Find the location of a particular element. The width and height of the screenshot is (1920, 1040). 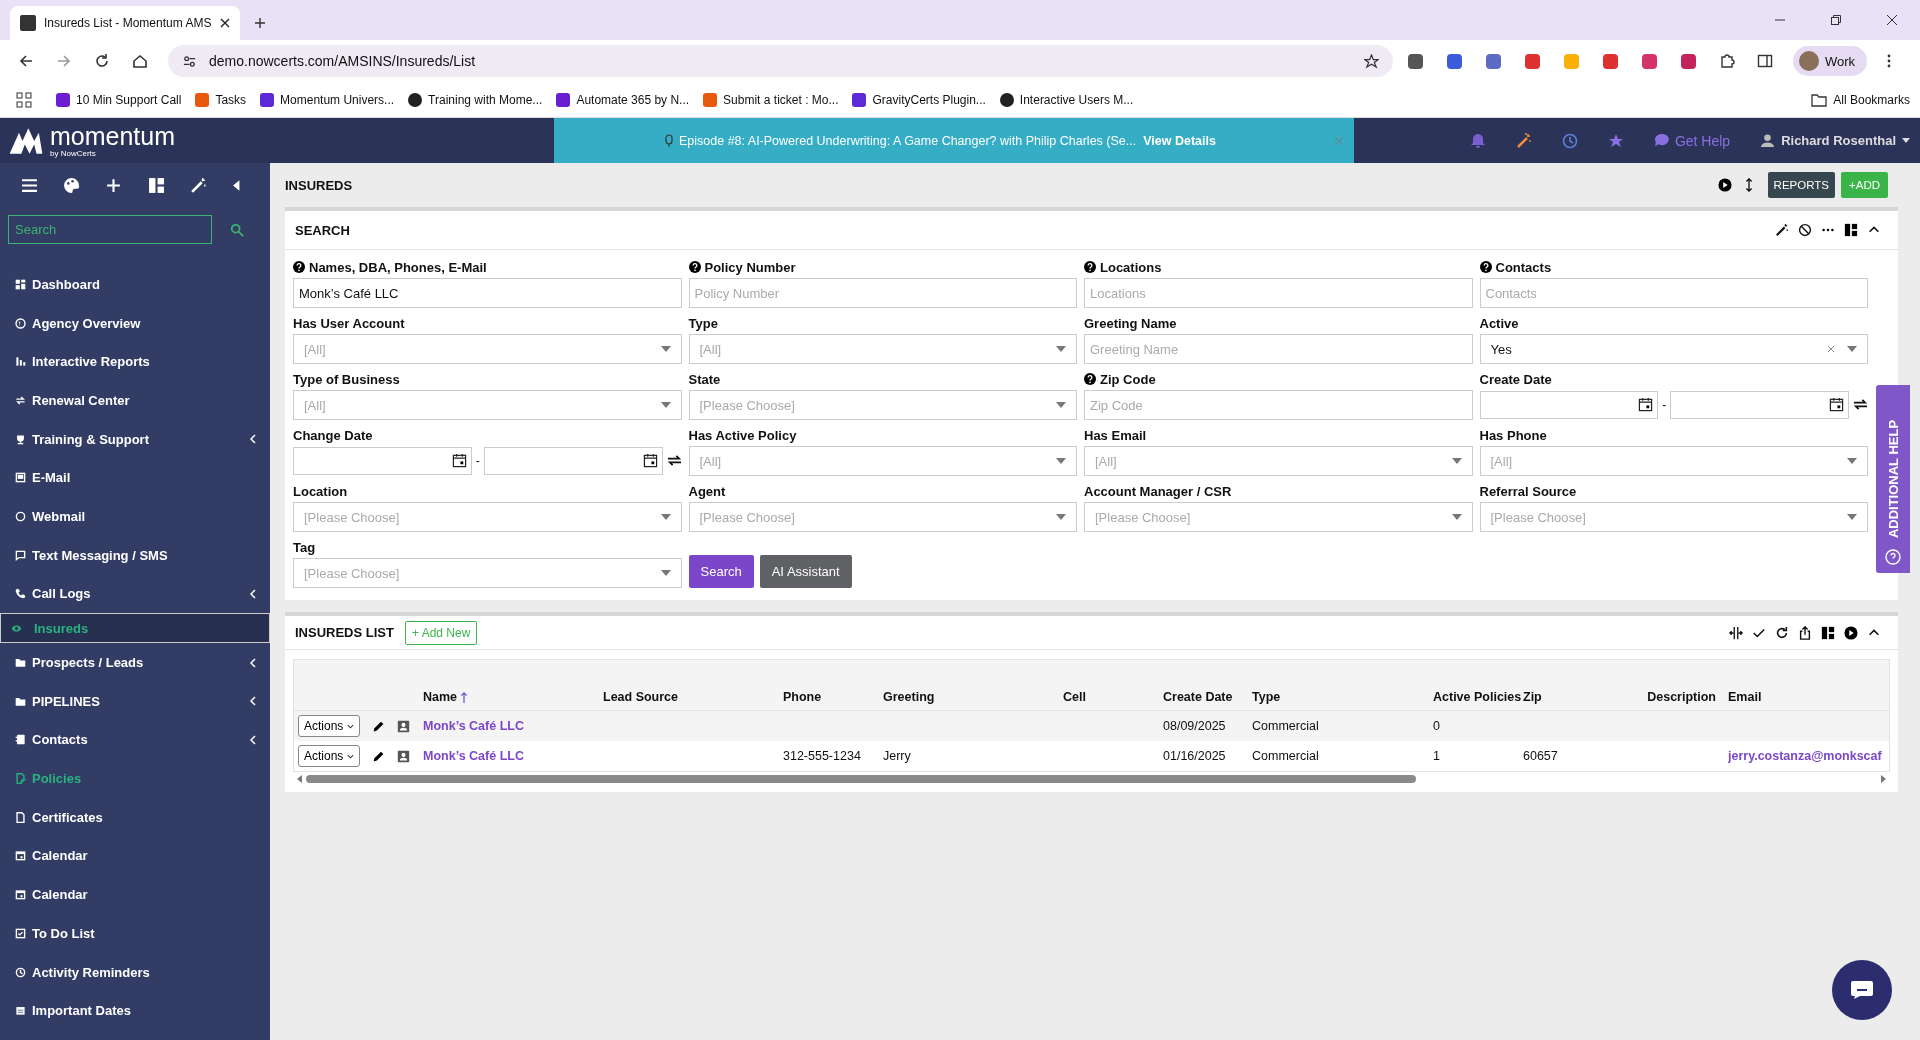

new-tab-icon is located at coordinates (260, 23).